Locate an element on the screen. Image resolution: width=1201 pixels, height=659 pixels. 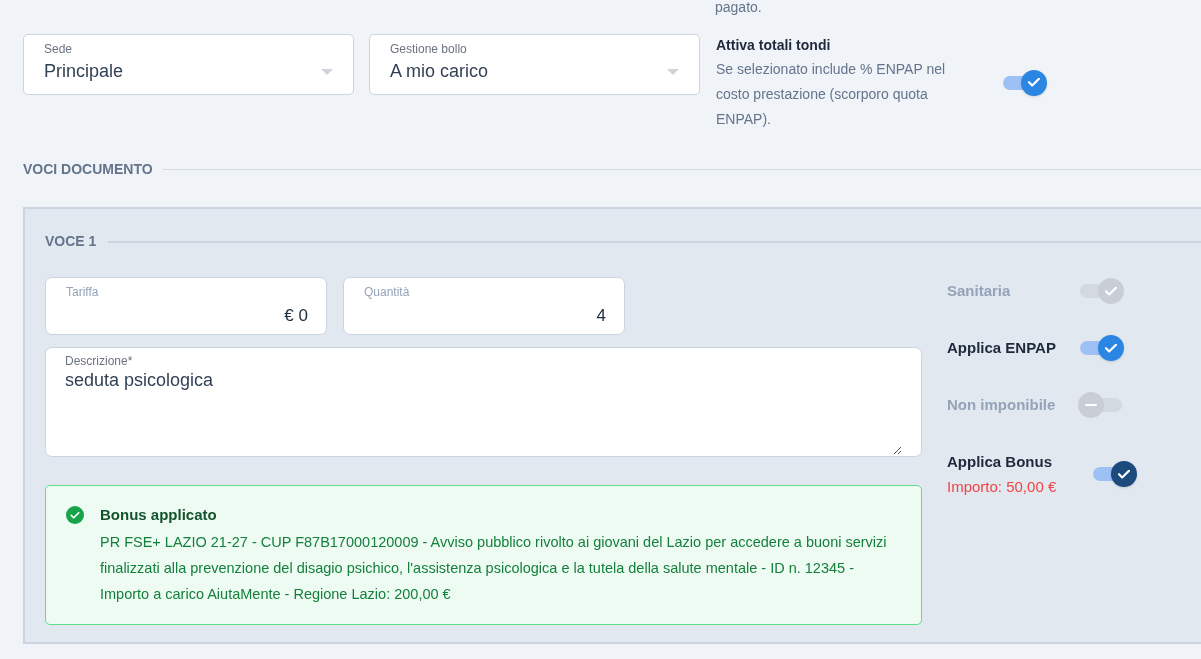
dropdown-field: Gestione bollo A mio carico is located at coordinates (534, 64).